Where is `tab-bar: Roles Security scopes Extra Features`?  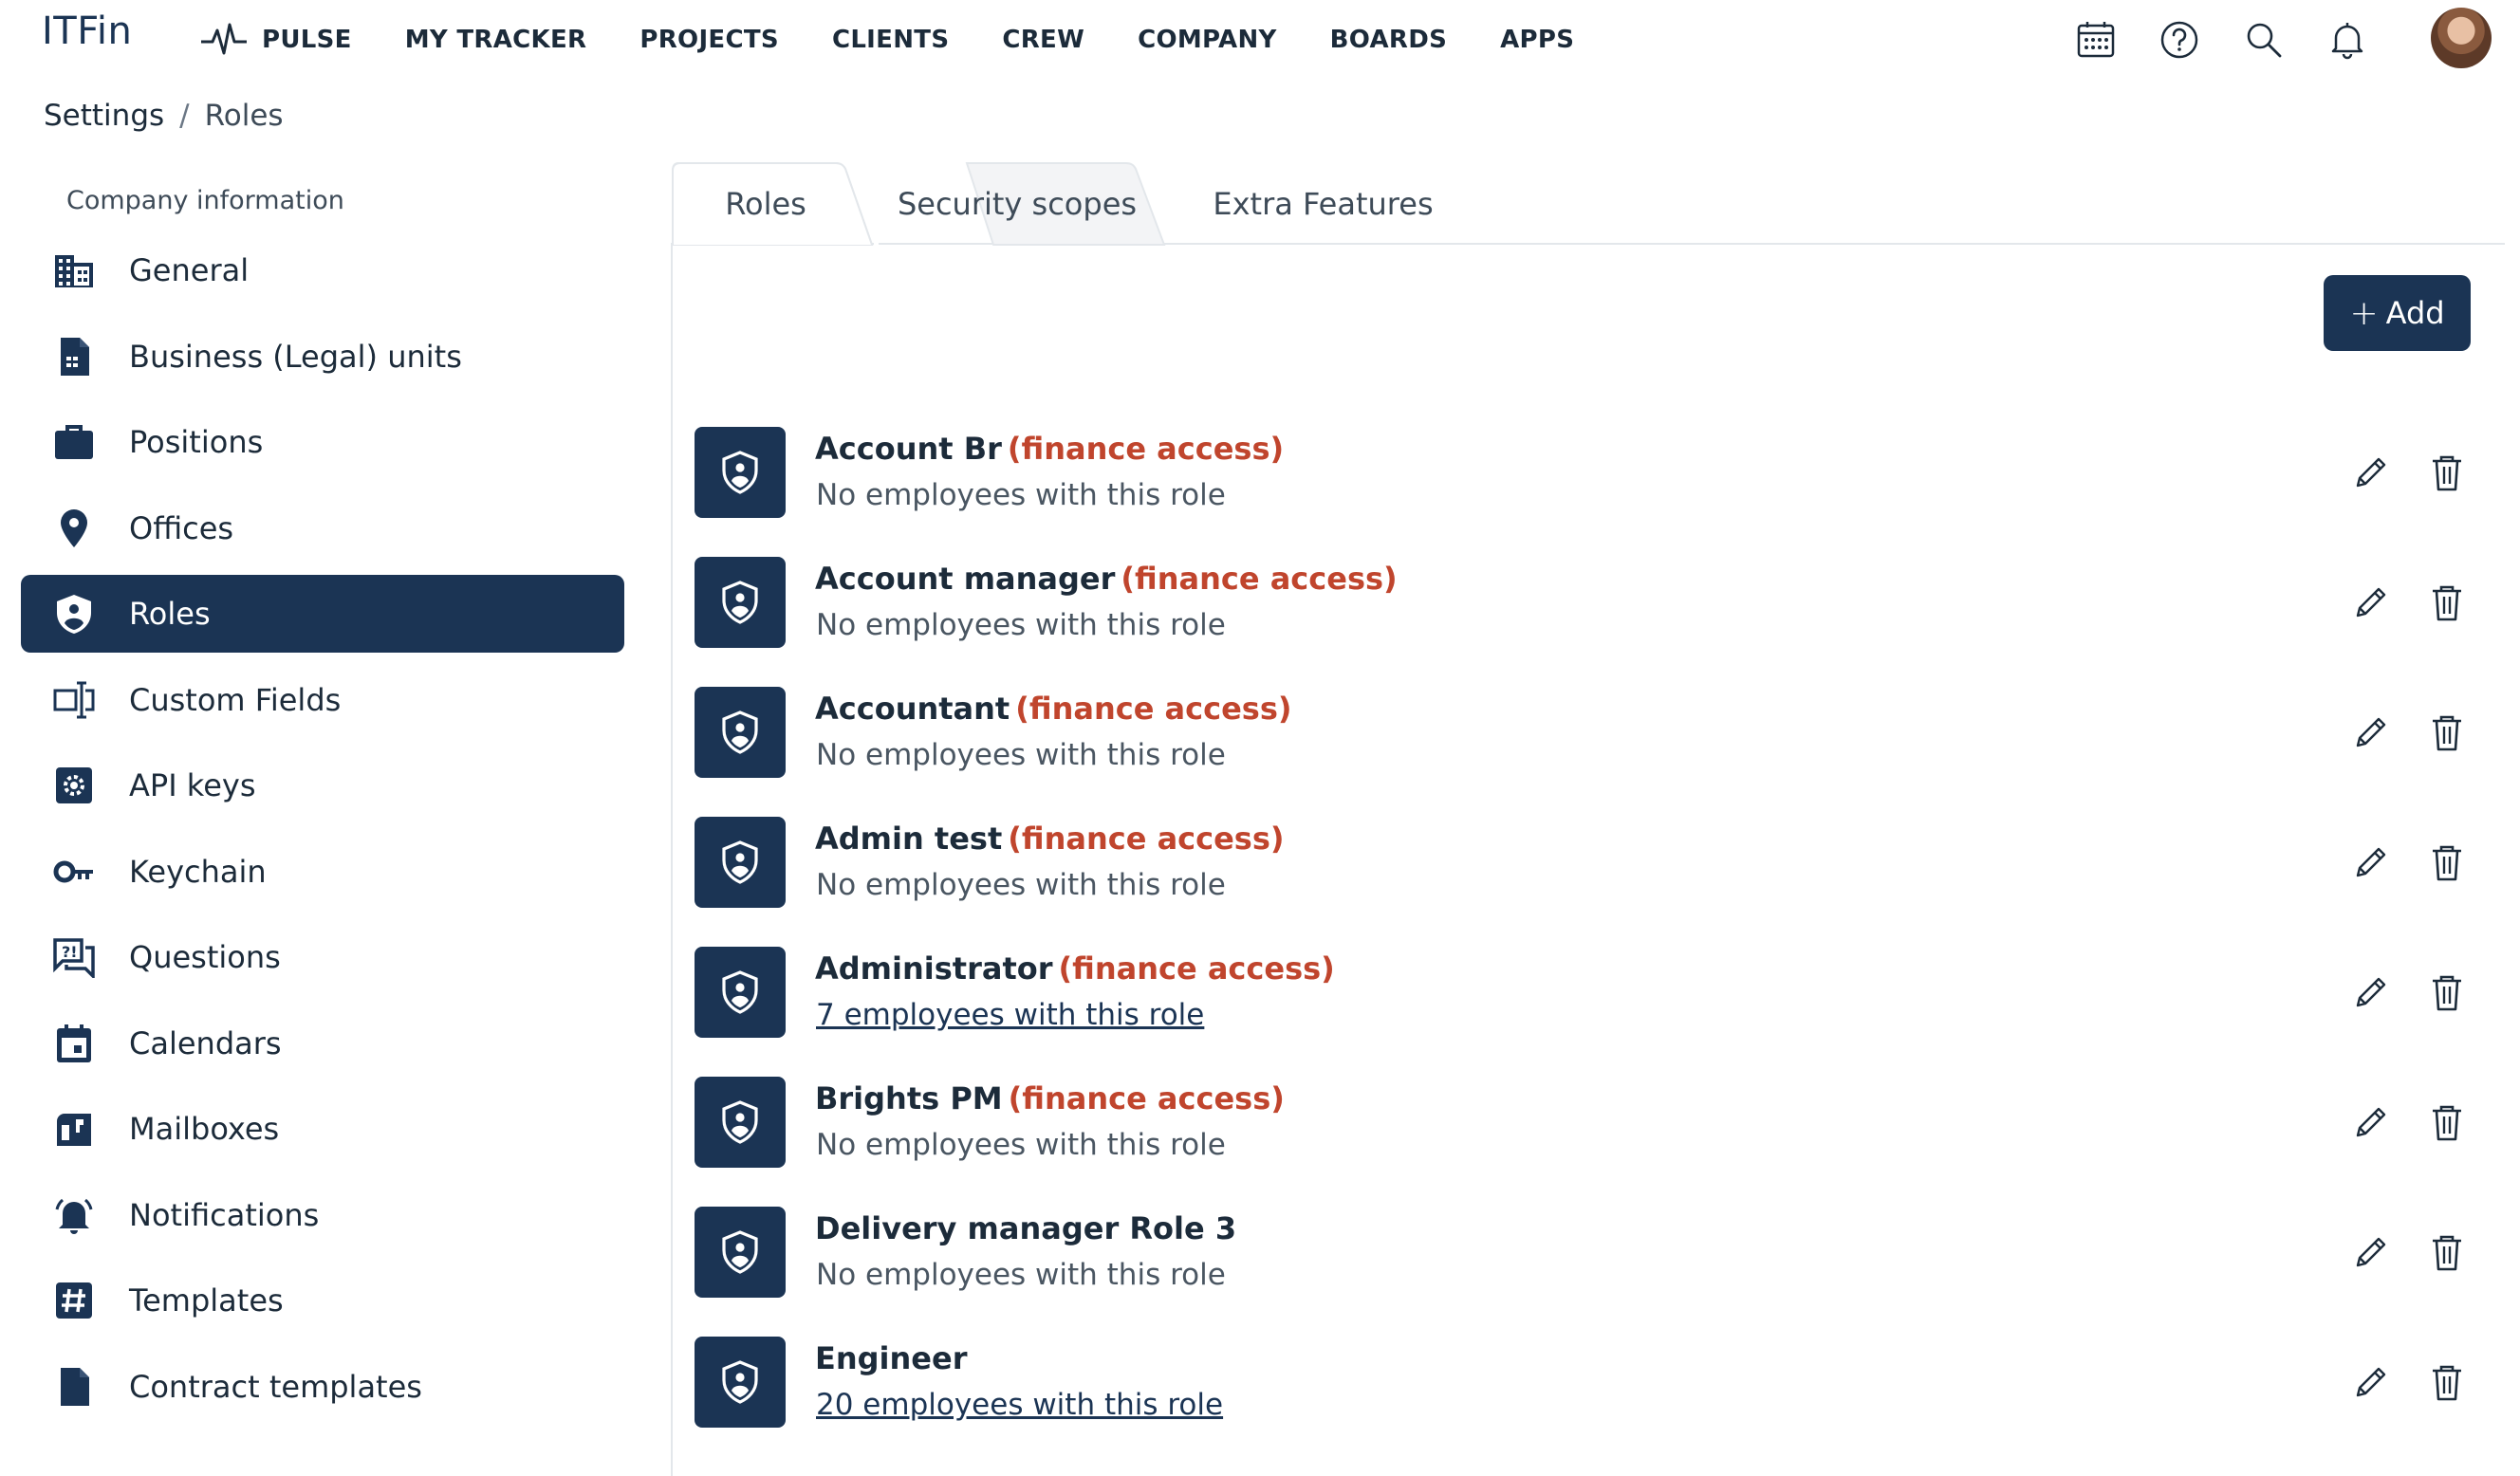 tab-bar: Roles Security scopes Extra Features is located at coordinates (1098, 204).